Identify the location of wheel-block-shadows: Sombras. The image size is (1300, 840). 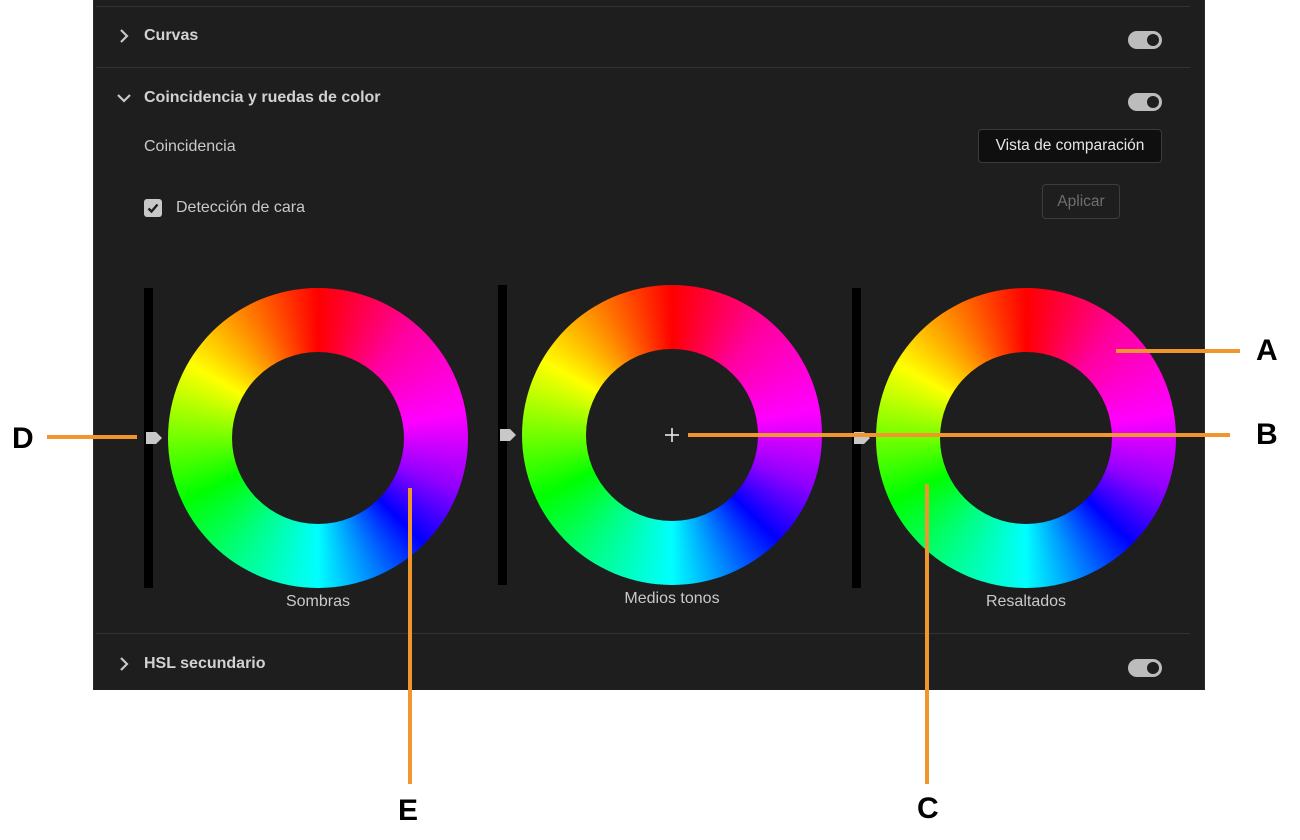
(313, 450).